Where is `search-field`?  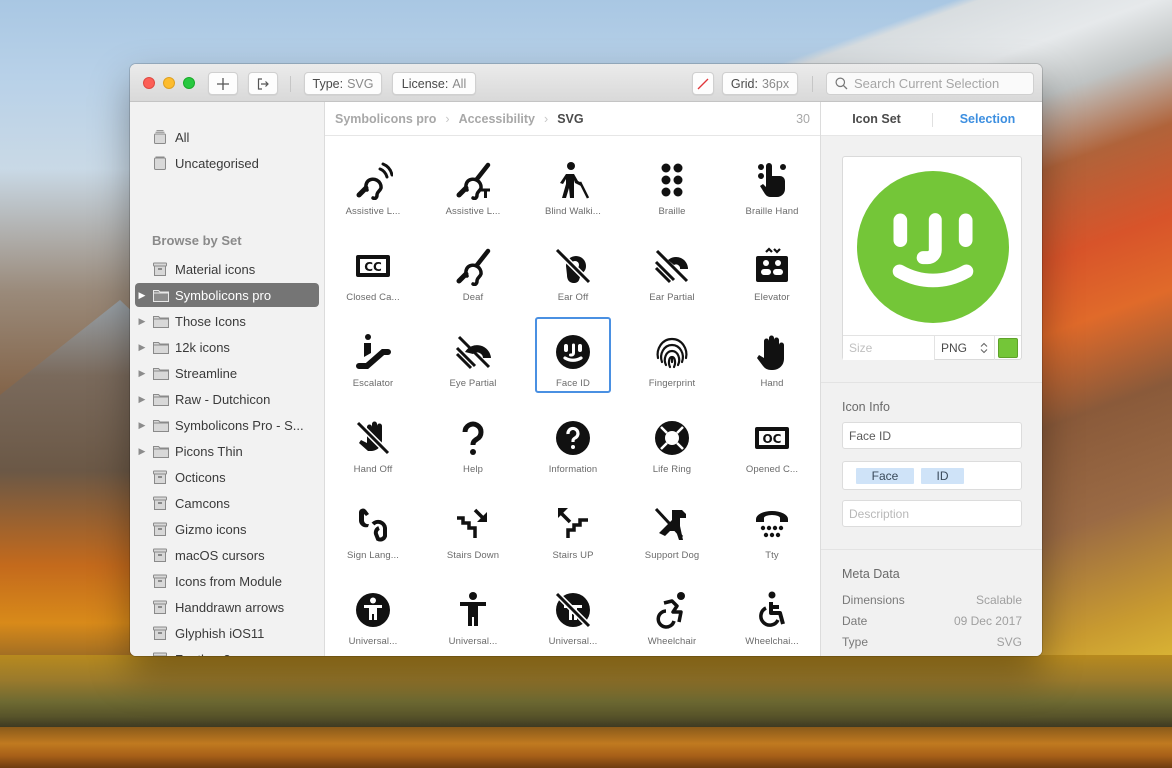
search-field is located at coordinates (930, 83).